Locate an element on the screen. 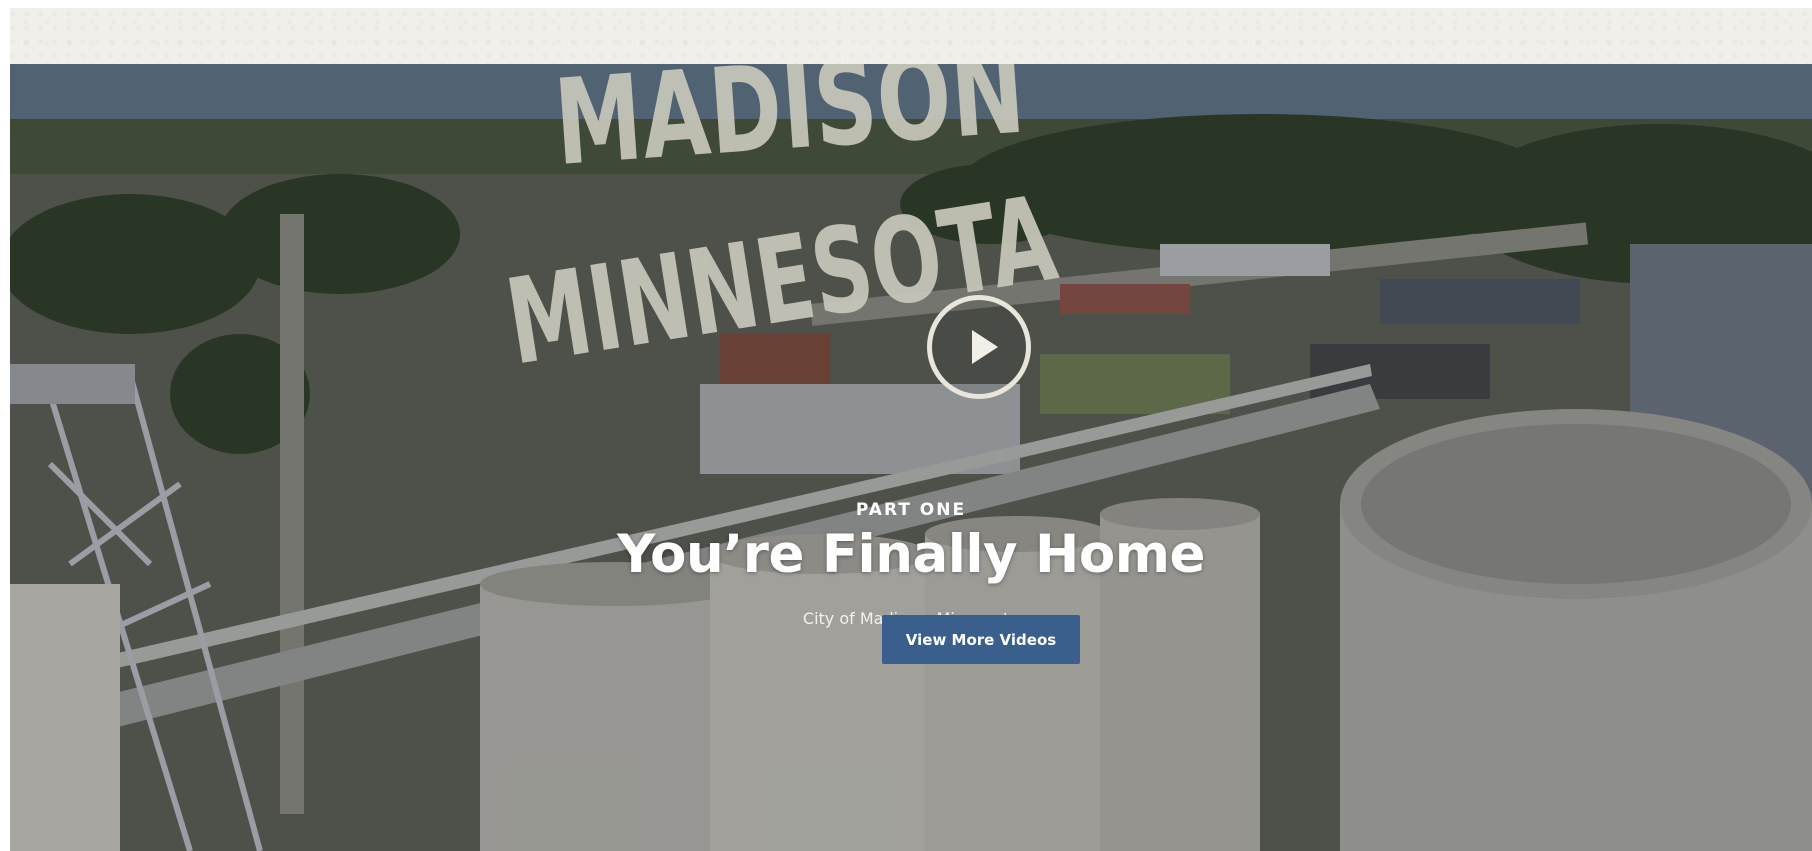 The image size is (1812, 851). play-video-button is located at coordinates (979, 347).